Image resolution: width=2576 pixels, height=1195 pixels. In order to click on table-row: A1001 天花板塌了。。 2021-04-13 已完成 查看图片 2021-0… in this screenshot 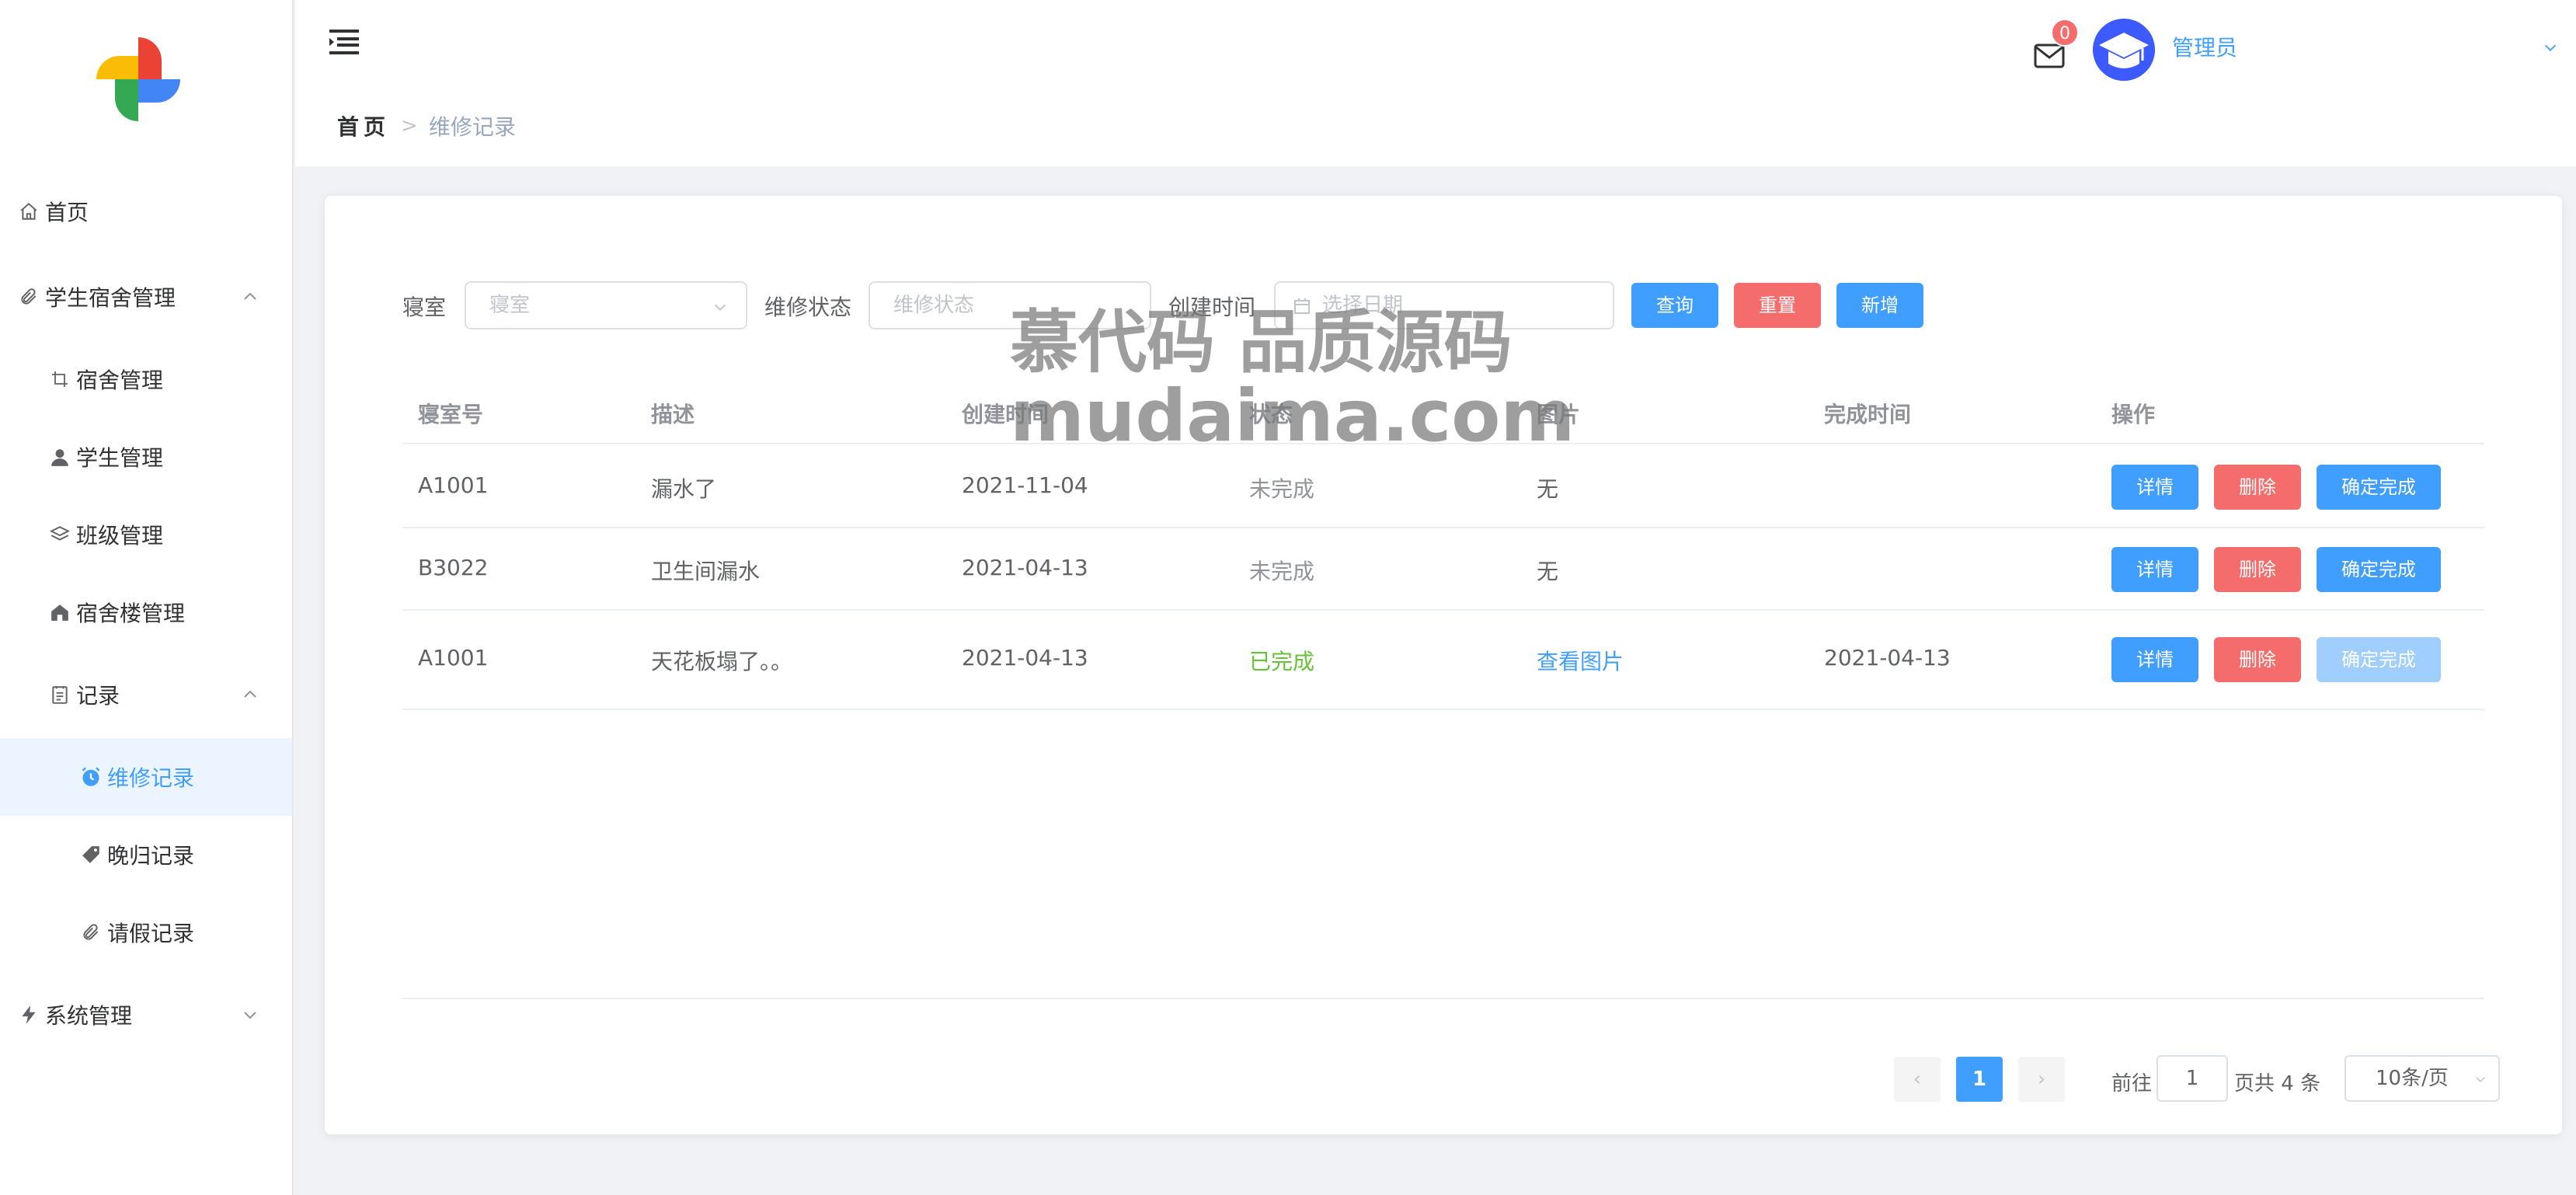, I will do `click(1443, 660)`.